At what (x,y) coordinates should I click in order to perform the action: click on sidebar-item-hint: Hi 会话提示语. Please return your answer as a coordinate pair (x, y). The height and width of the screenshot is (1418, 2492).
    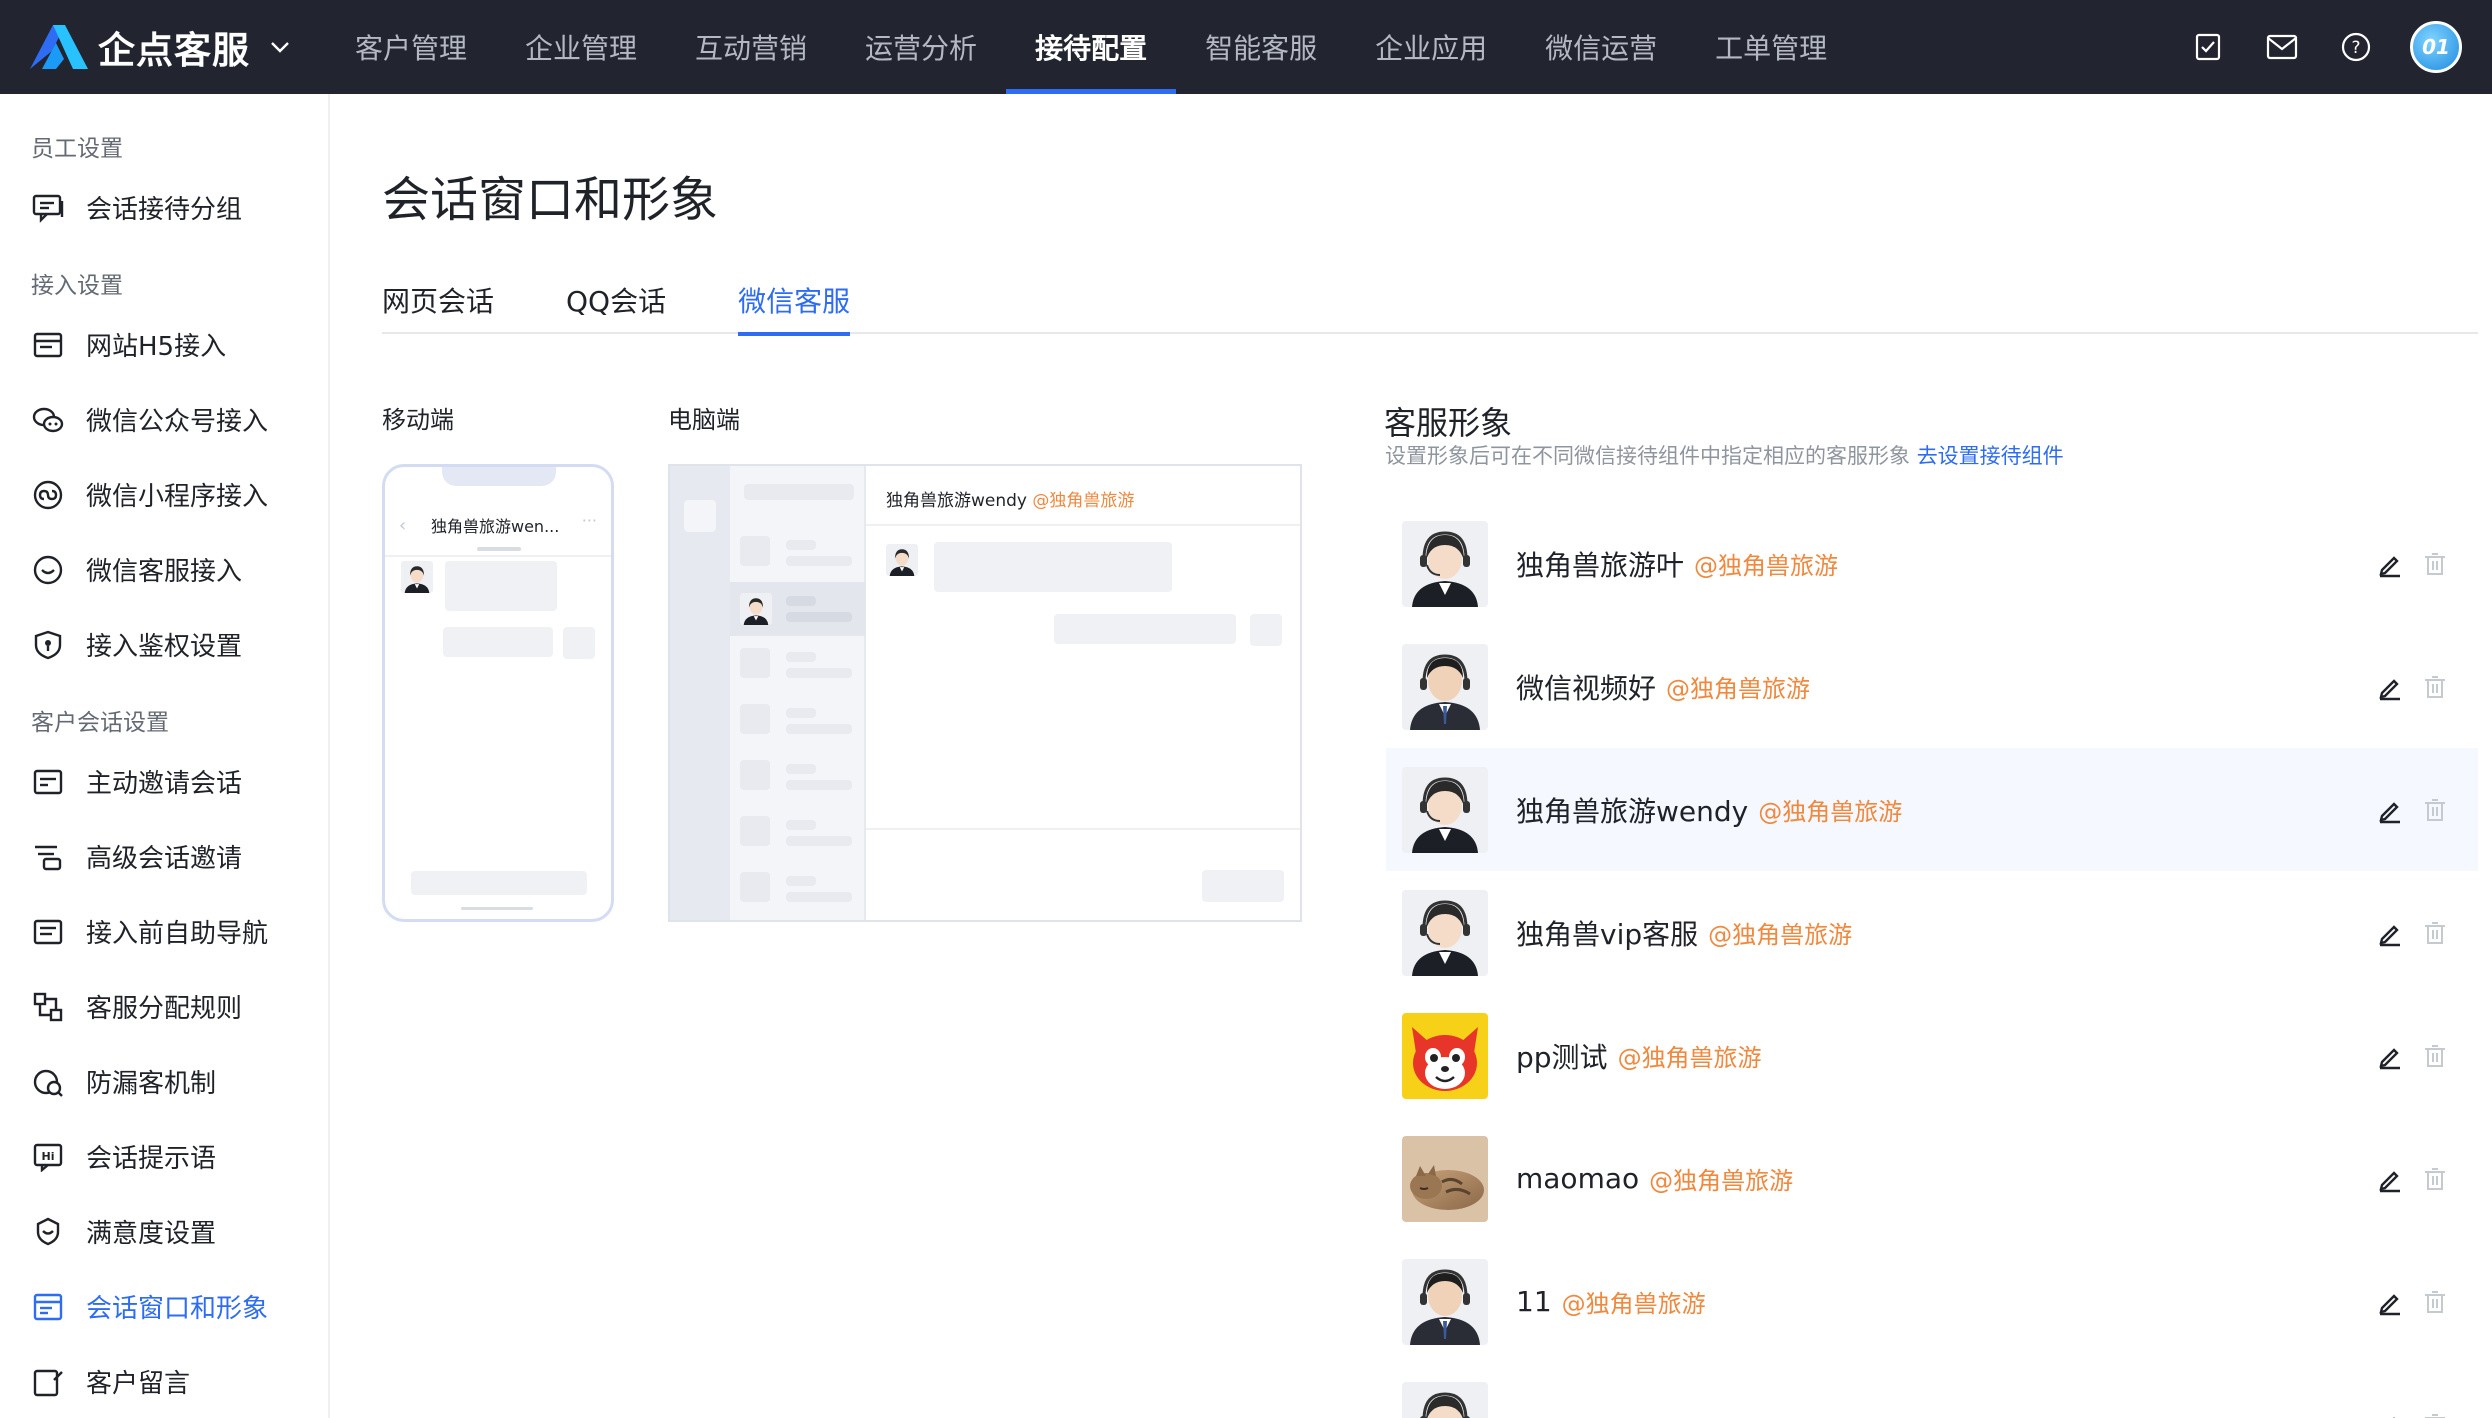
    Looking at the image, I should click on (164, 1156).